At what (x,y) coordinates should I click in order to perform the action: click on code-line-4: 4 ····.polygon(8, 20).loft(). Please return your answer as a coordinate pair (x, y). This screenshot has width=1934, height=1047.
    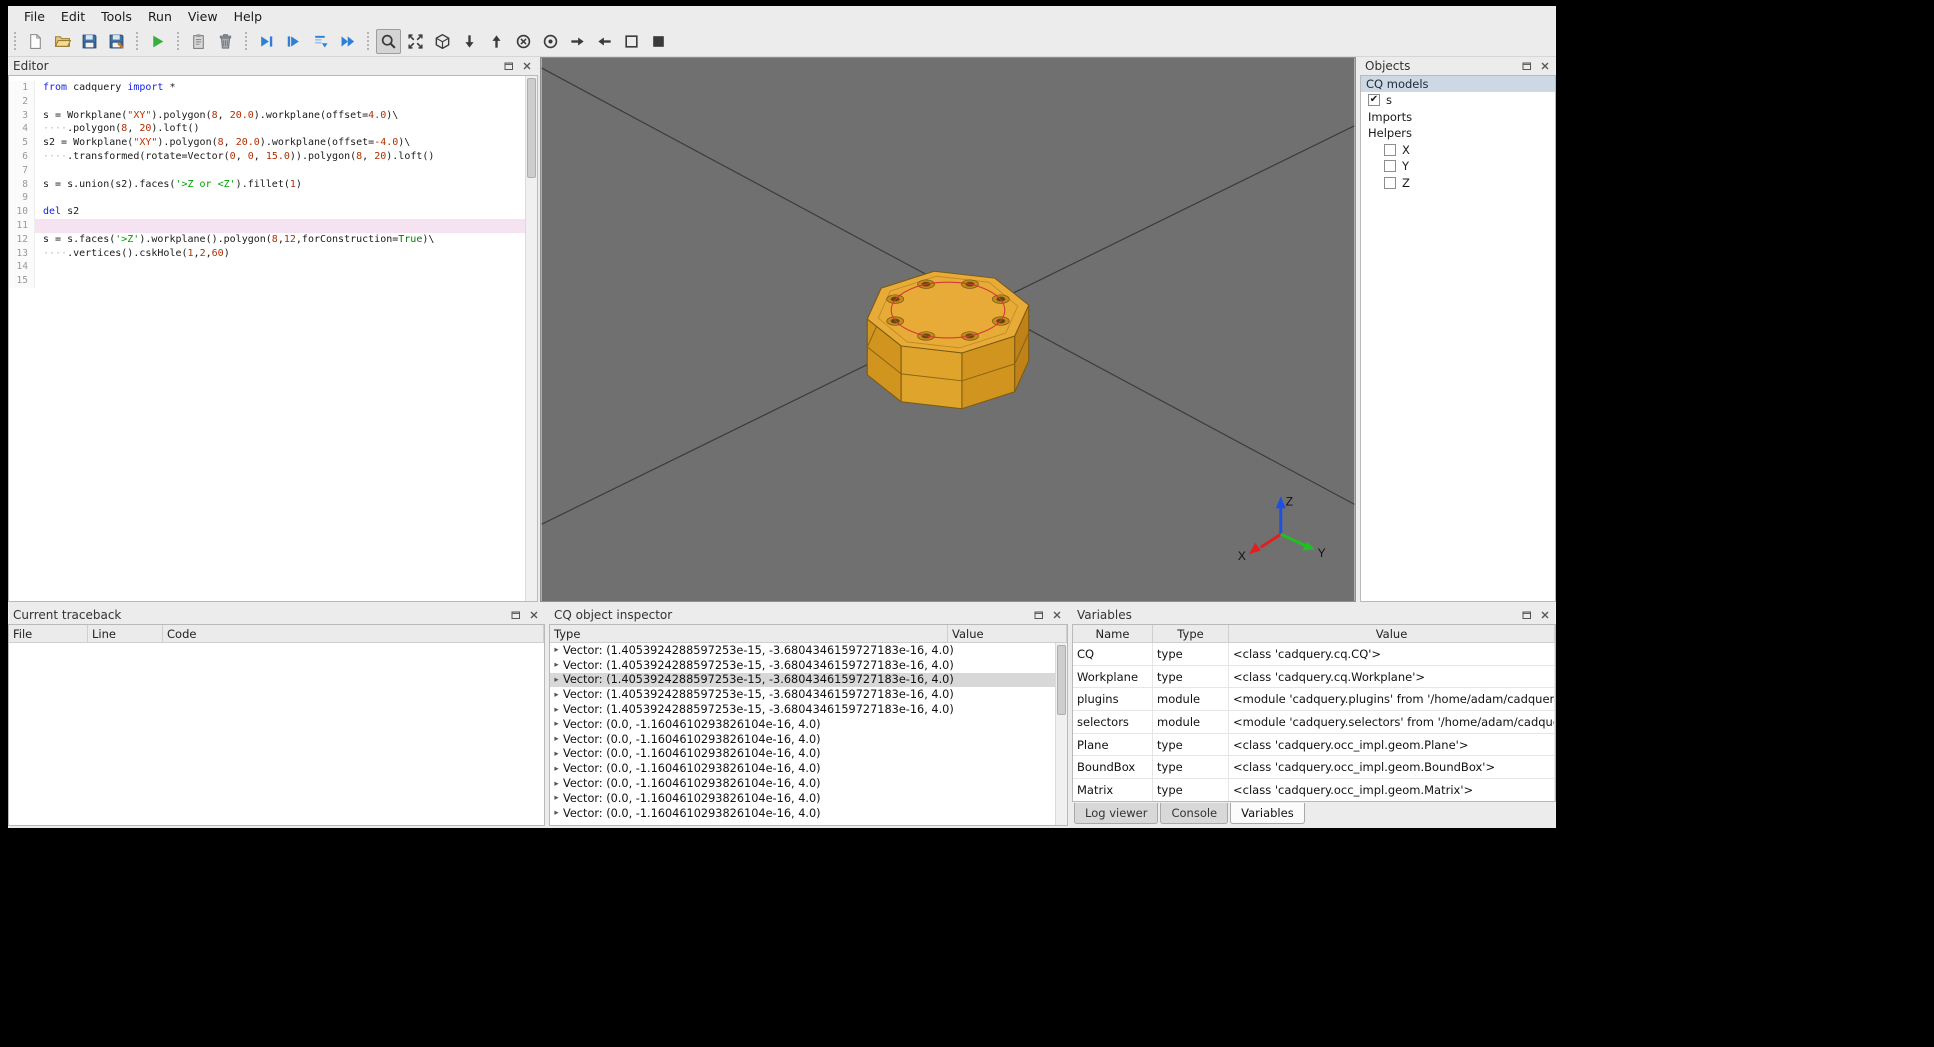
    Looking at the image, I should click on (267, 129).